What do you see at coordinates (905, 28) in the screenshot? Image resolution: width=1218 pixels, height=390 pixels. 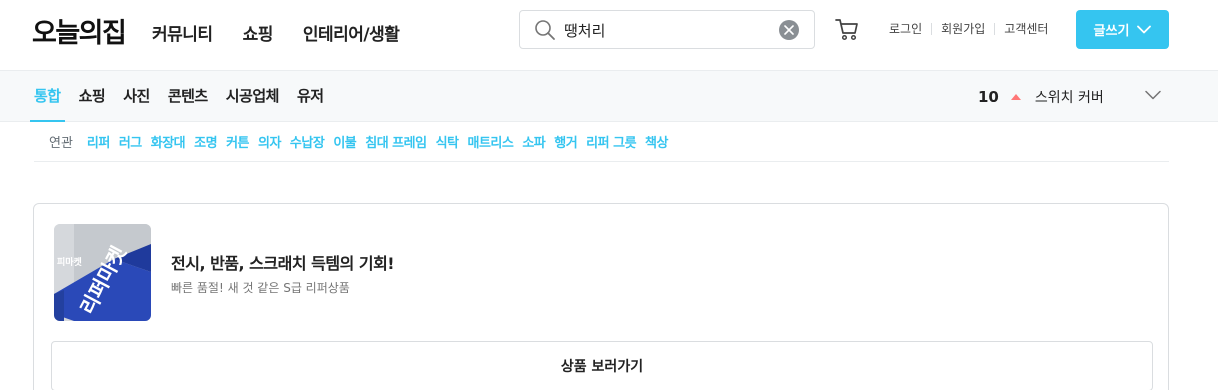 I see `login-link: 로그인` at bounding box center [905, 28].